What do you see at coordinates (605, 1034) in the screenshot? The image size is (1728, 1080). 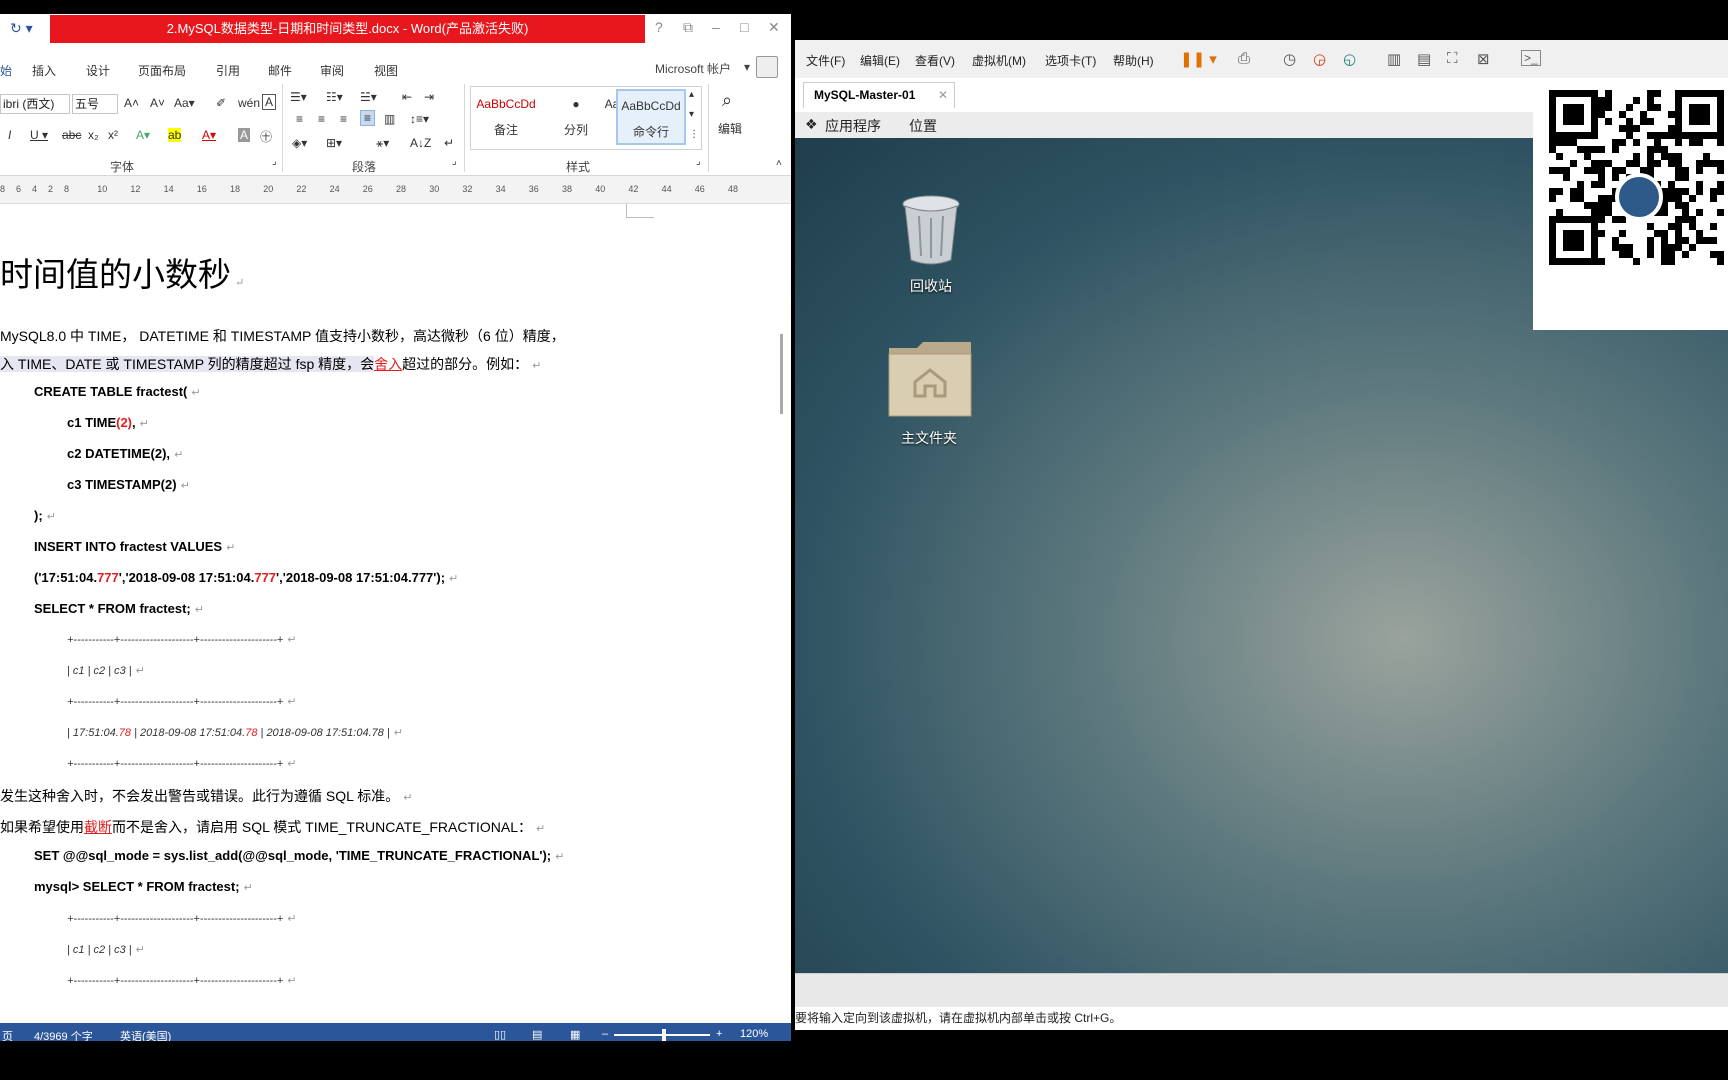 I see `zoom-out-button: –` at bounding box center [605, 1034].